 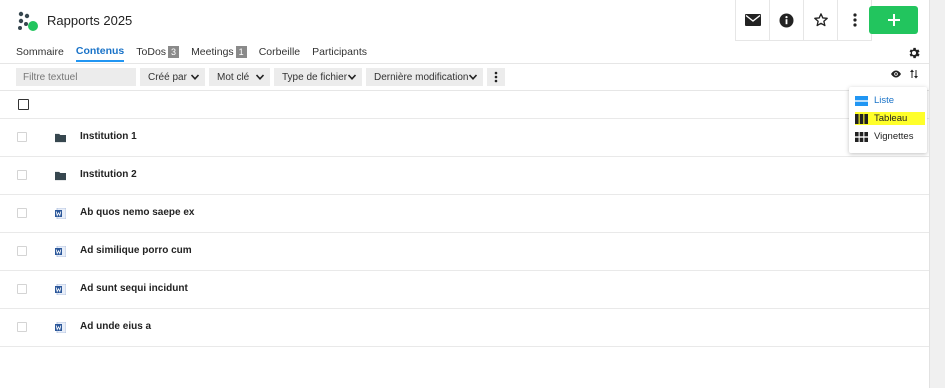 I want to click on count-badge: 3, so click(x=174, y=51).